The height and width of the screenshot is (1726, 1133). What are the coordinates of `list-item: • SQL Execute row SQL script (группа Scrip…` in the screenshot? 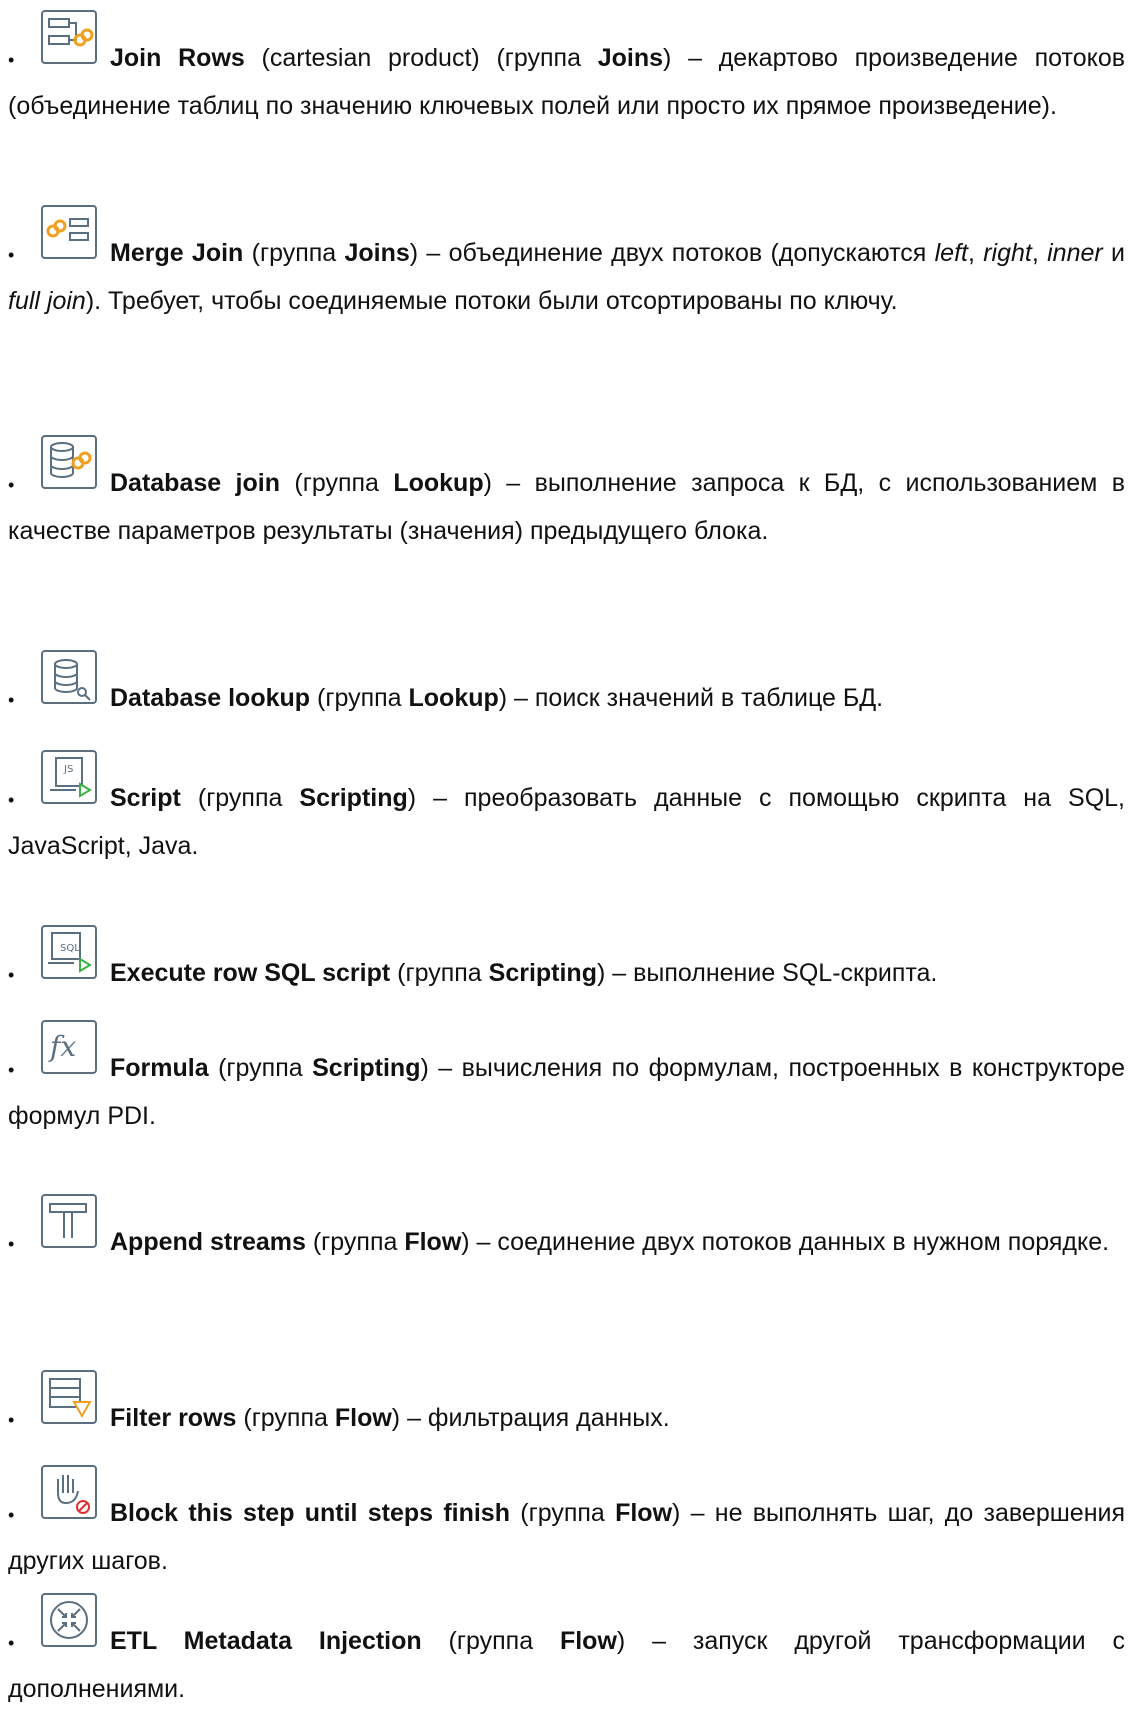 It's located at (566, 956).